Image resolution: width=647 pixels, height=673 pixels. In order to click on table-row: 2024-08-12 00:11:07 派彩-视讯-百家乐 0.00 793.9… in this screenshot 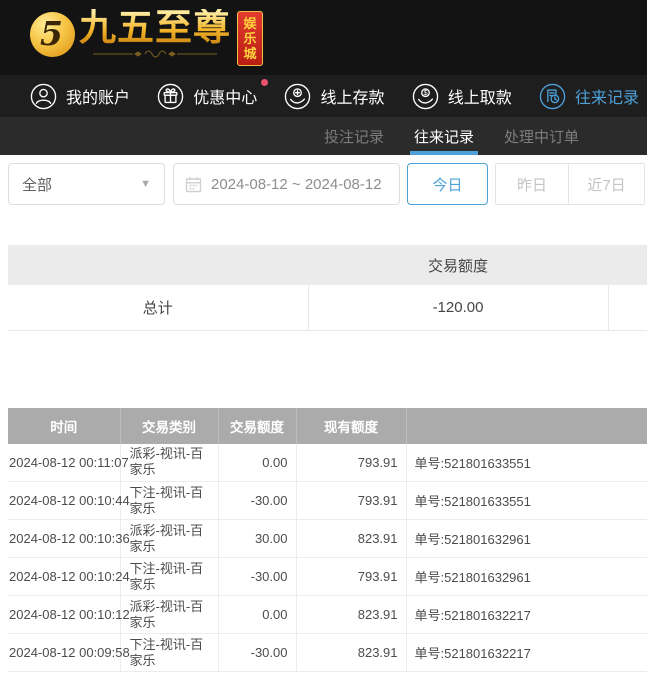, I will do `click(327, 462)`.